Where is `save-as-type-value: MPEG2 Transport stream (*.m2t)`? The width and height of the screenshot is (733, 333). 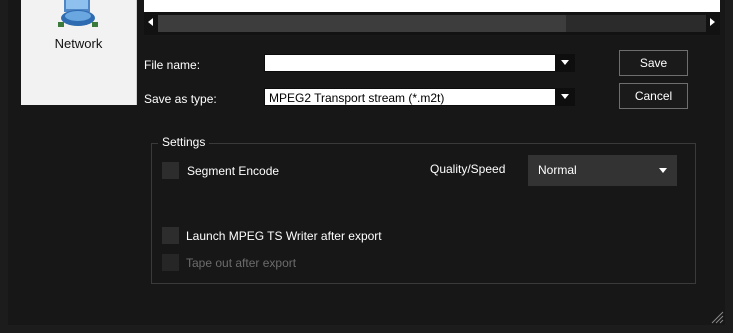
save-as-type-value: MPEG2 Transport stream (*.m2t) is located at coordinates (357, 98).